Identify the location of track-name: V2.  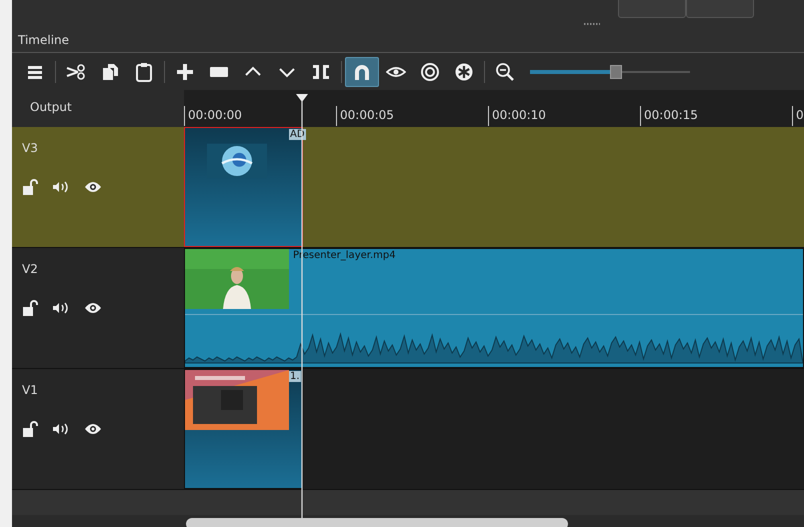
(30, 269).